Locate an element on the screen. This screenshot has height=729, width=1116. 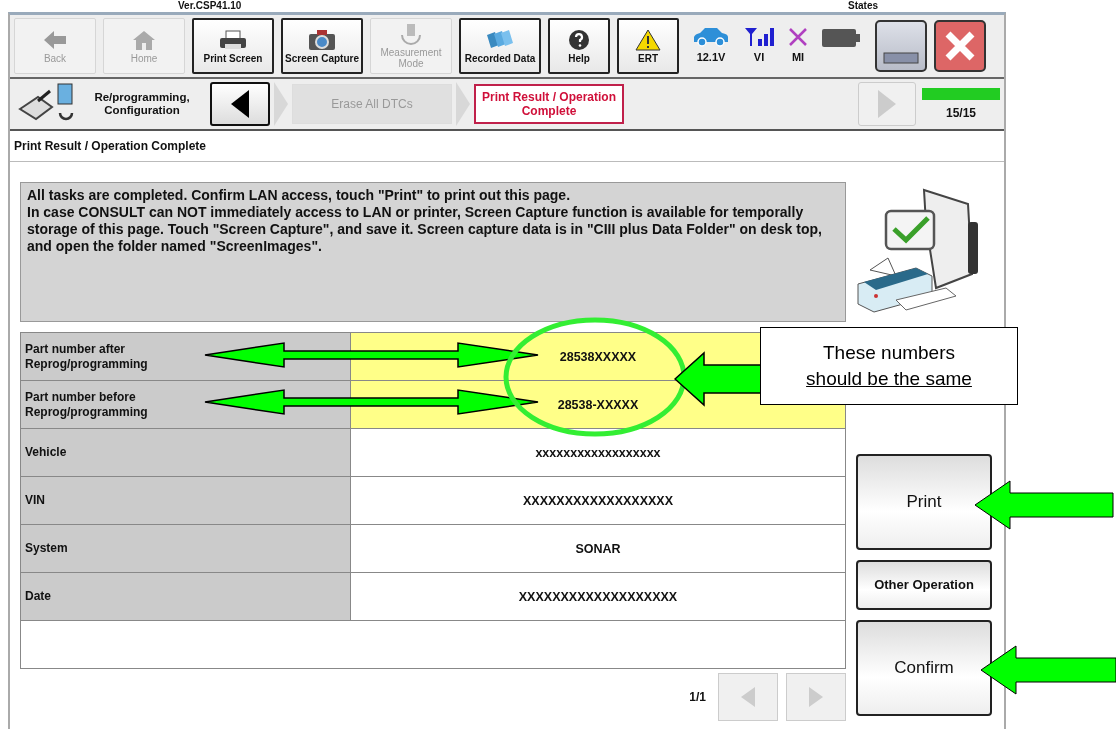
printer-icon is located at coordinates (233, 39).